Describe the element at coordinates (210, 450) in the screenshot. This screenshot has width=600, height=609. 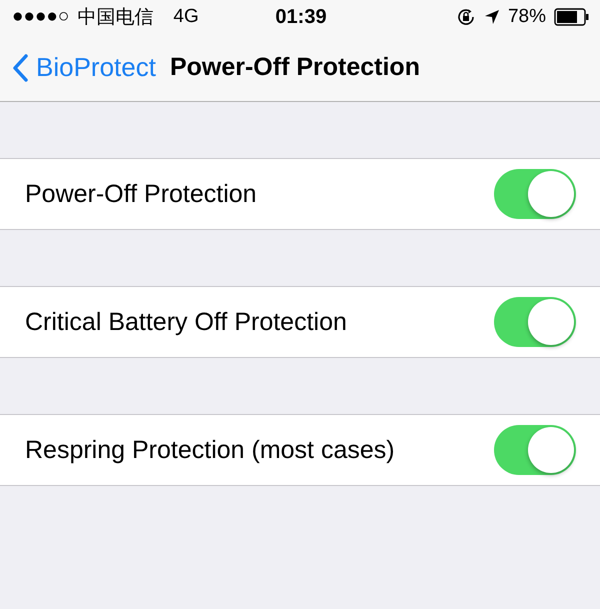
I see `setting-label: Respring Protection (most cases)` at that location.